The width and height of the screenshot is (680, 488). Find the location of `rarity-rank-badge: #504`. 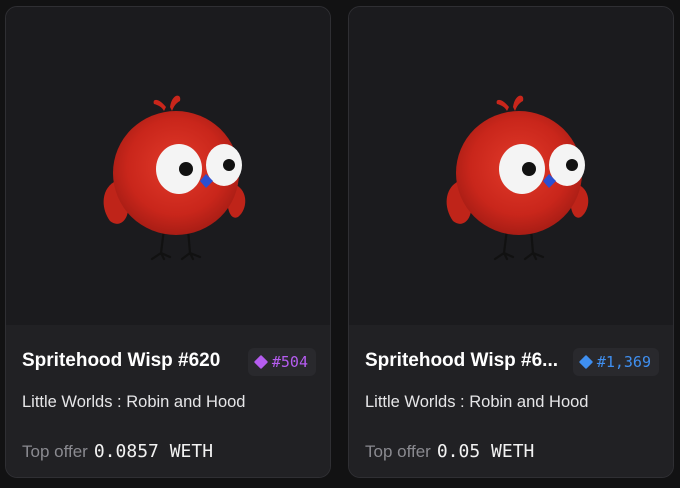

rarity-rank-badge: #504 is located at coordinates (281, 362).